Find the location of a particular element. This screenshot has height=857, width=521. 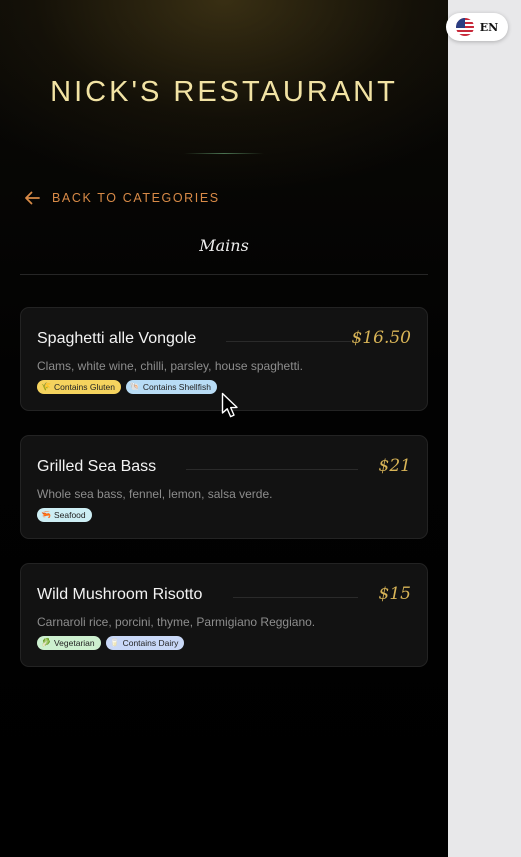

tag-contains-dairy: 🥛 Contains Dairy is located at coordinates (145, 643).